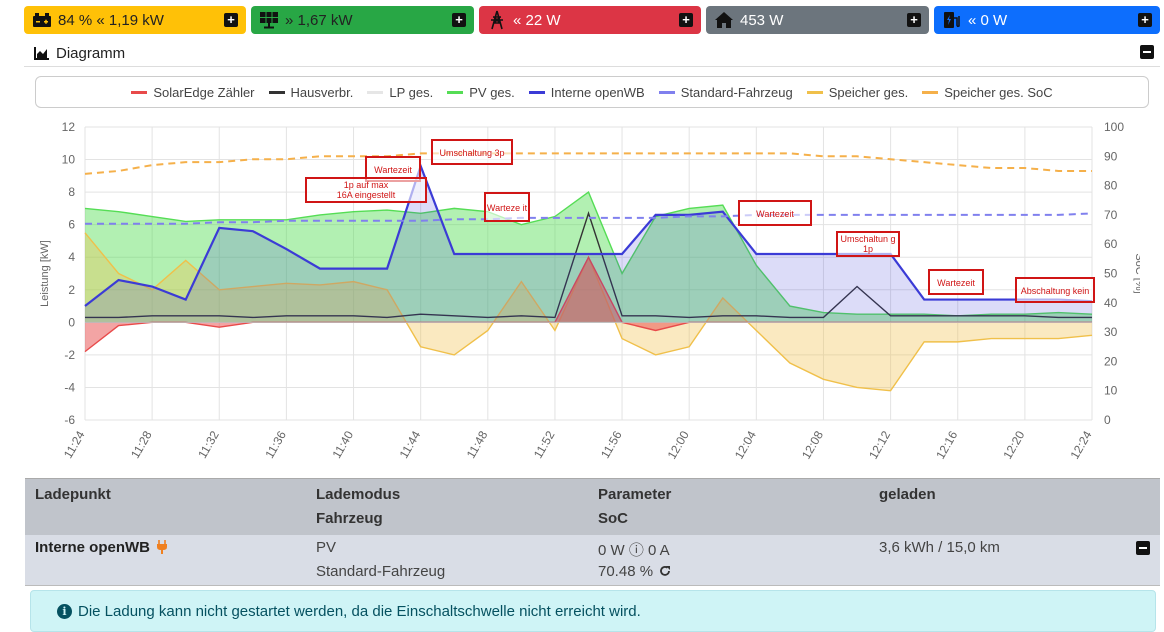  What do you see at coordinates (322, 92) in the screenshot?
I see `legend-label: Hausverbr.` at bounding box center [322, 92].